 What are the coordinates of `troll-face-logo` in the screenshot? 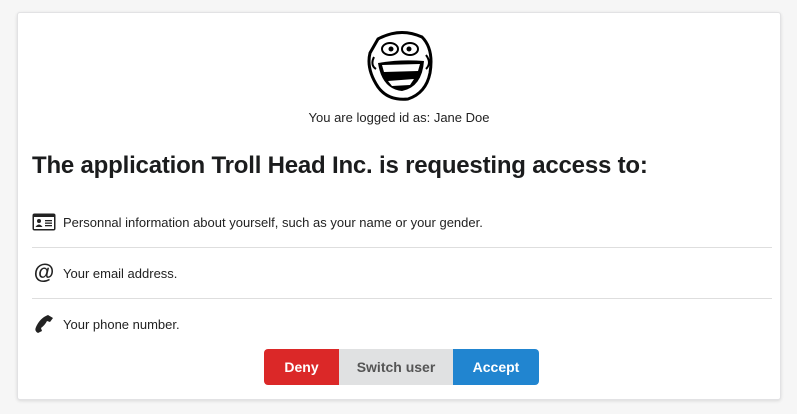 It's located at (400, 65).